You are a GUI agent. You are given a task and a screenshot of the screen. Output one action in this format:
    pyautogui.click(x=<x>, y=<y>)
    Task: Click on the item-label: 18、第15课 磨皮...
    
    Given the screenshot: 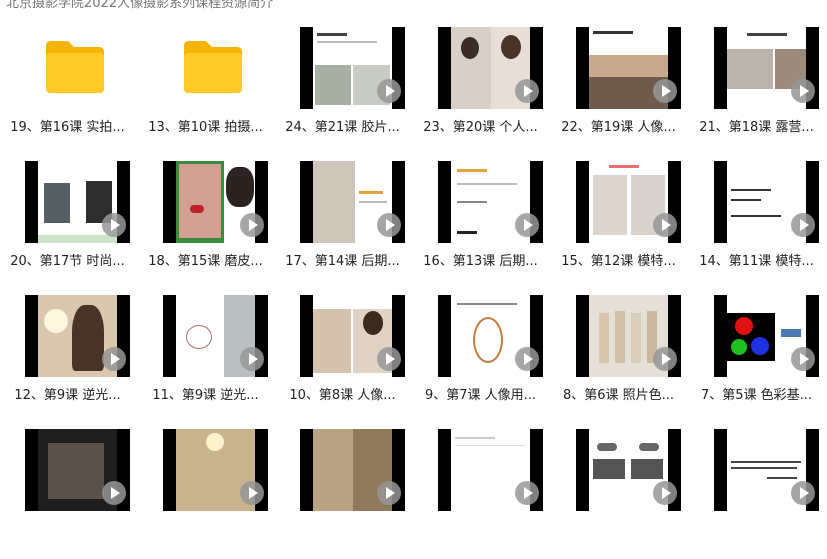 What is the action you would take?
    pyautogui.click(x=205, y=261)
    